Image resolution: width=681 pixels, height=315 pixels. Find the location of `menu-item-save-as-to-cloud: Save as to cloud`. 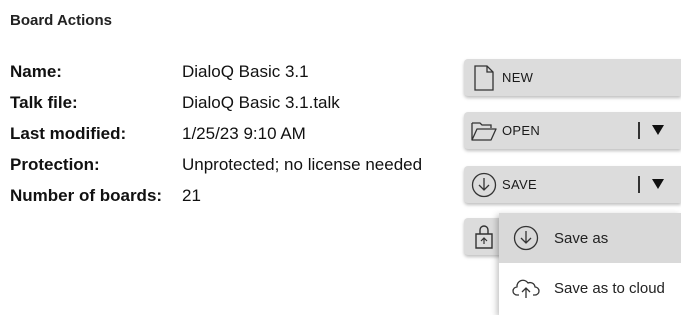

menu-item-save-as-to-cloud: Save as to cloud is located at coordinates (590, 288).